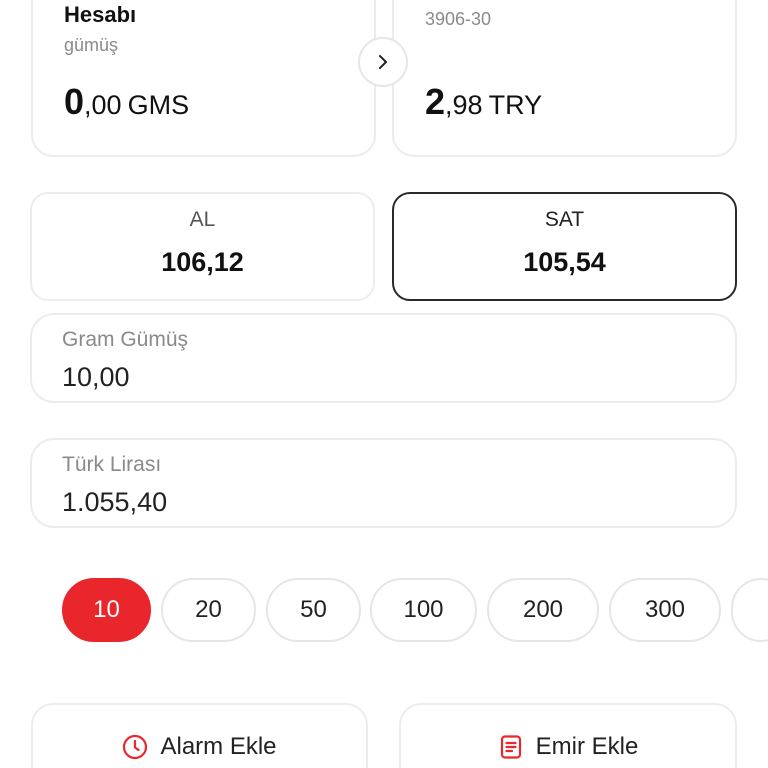  I want to click on sell-price: 105,54, so click(564, 262).